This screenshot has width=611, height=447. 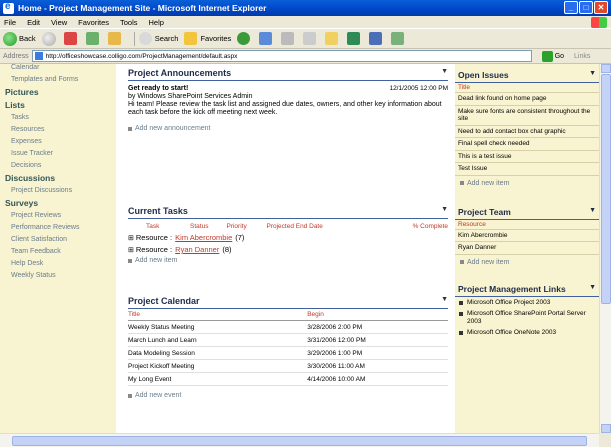 What do you see at coordinates (218, 353) in the screenshot?
I see `event-title: Data Modeling Session` at bounding box center [218, 353].